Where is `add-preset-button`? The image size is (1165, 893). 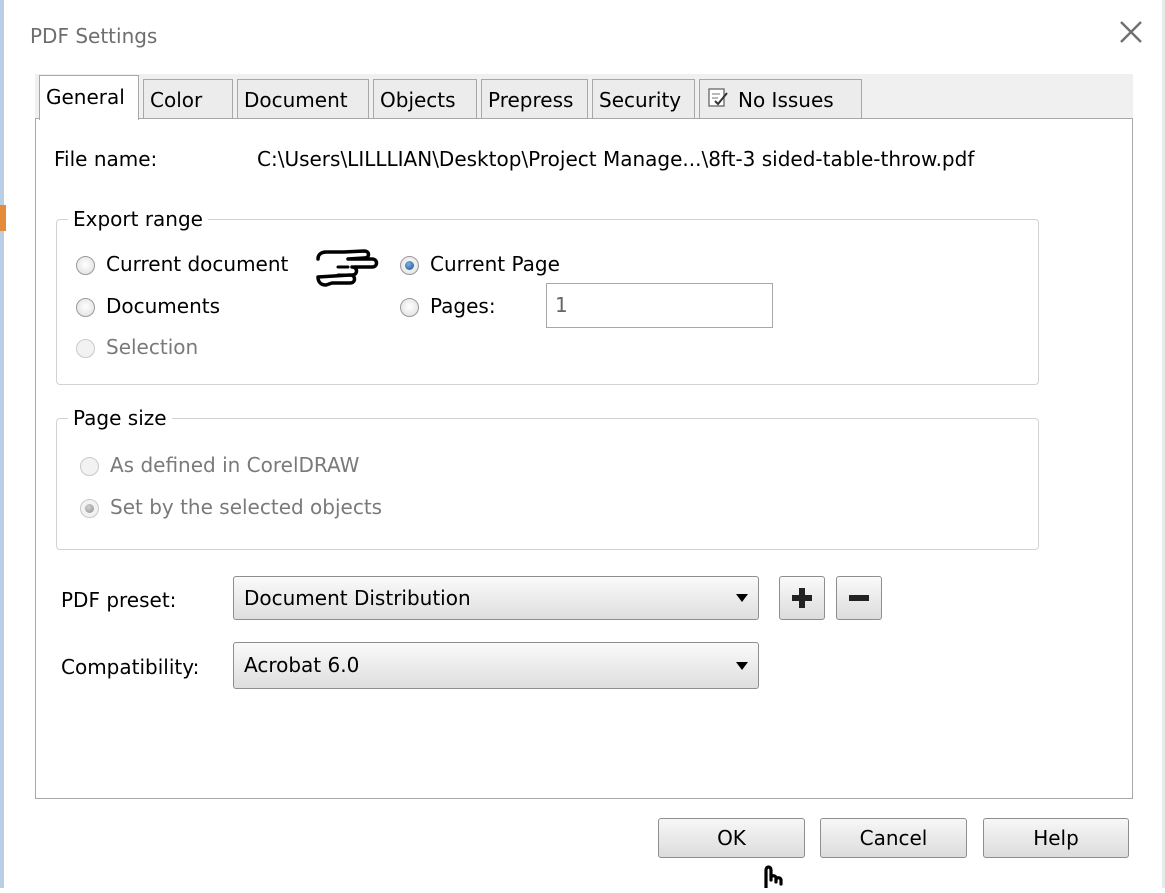 add-preset-button is located at coordinates (802, 598).